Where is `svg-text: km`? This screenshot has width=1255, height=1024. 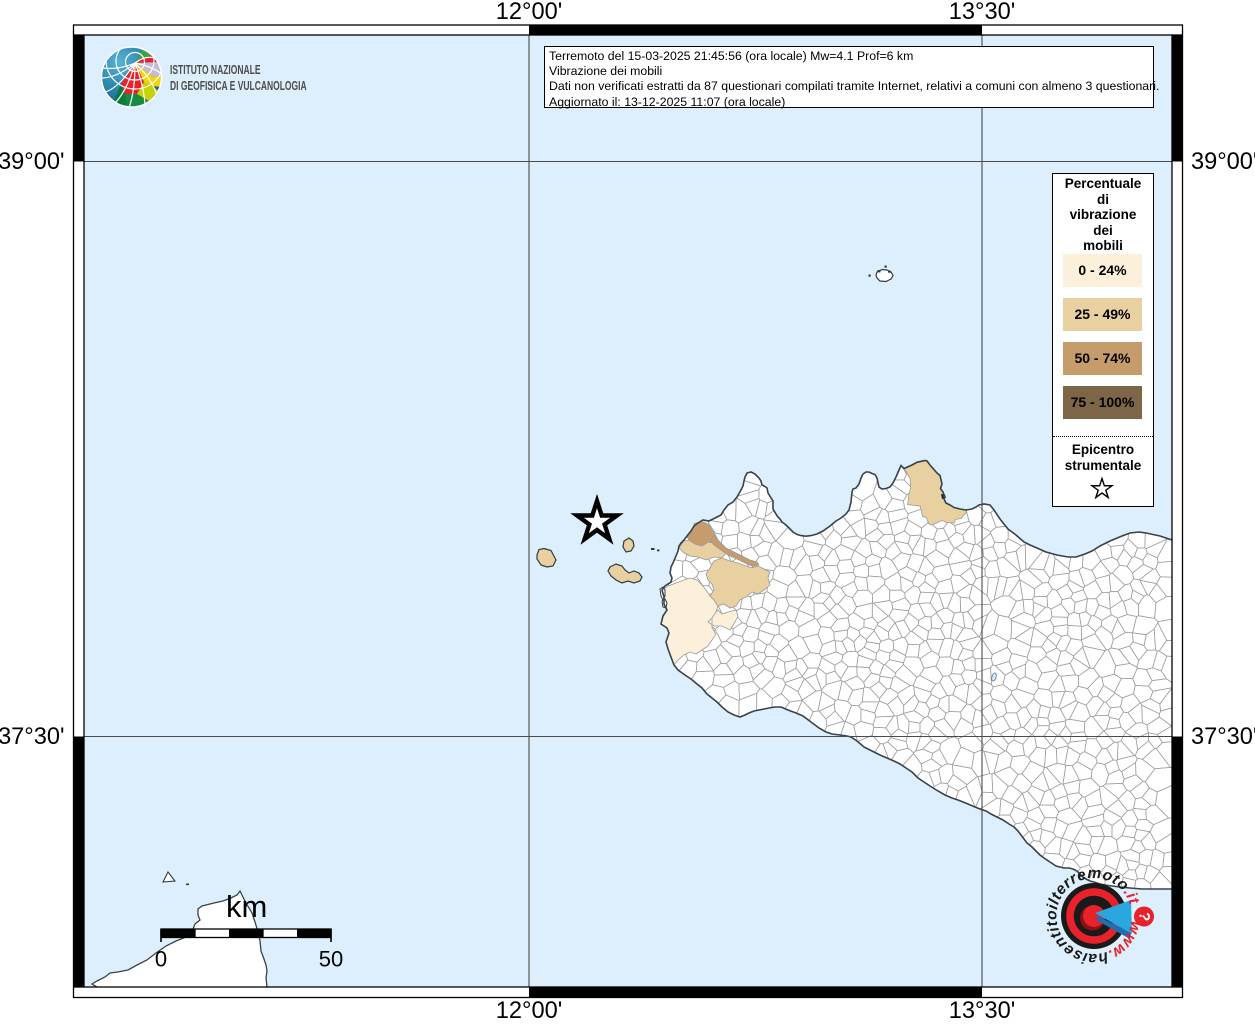
svg-text: km is located at coordinates (246, 906).